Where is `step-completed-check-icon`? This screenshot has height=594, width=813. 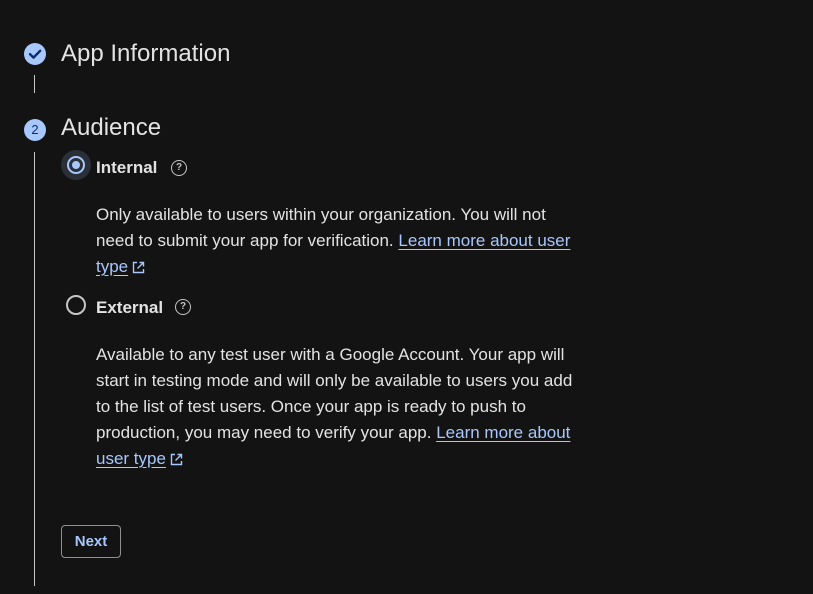
step-completed-check-icon is located at coordinates (35, 54).